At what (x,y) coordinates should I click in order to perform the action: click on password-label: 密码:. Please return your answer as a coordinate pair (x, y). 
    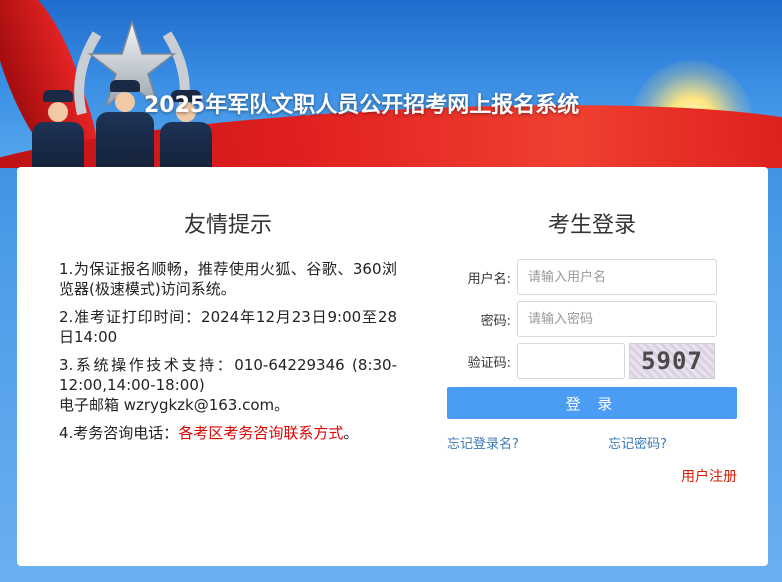
    Looking at the image, I should click on (495, 321).